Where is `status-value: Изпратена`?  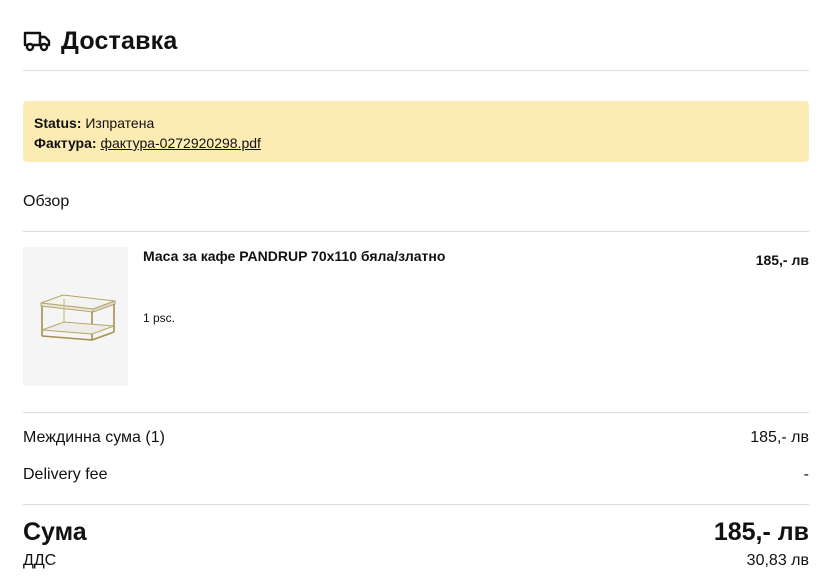
status-value: Изпратена is located at coordinates (120, 123).